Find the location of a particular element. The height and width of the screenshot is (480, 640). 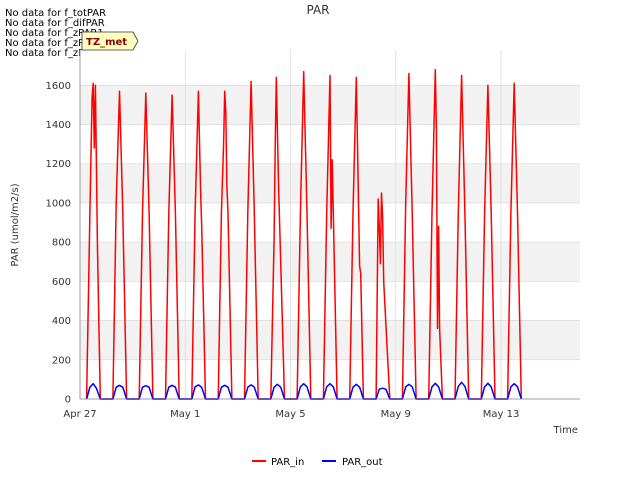

legend-label-par-out: PAR_out is located at coordinates (362, 462).